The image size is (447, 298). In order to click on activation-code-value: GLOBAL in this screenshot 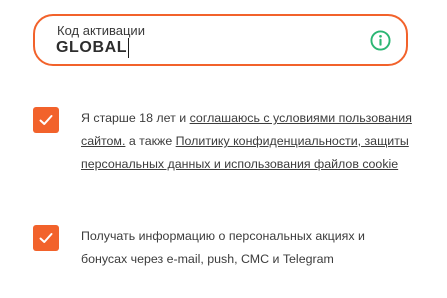, I will do `click(92, 47)`.